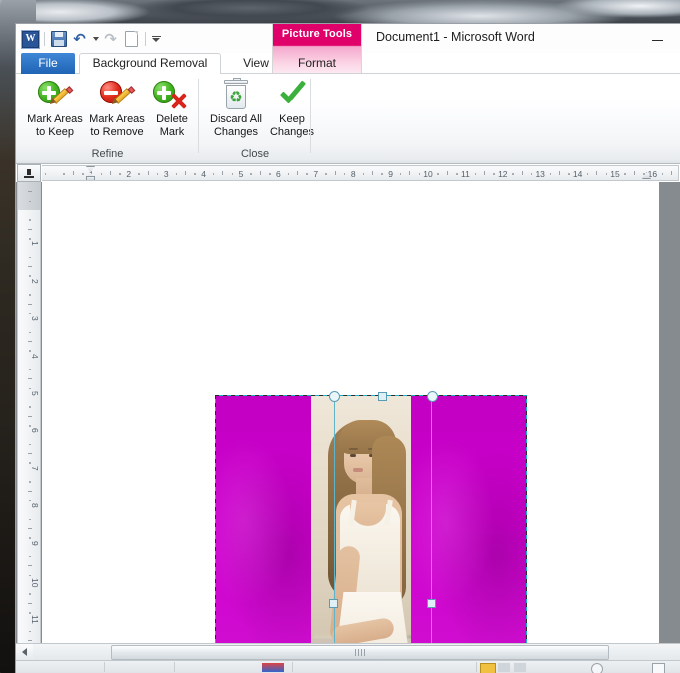 The height and width of the screenshot is (673, 680). I want to click on page-glyph, so click(131, 39).